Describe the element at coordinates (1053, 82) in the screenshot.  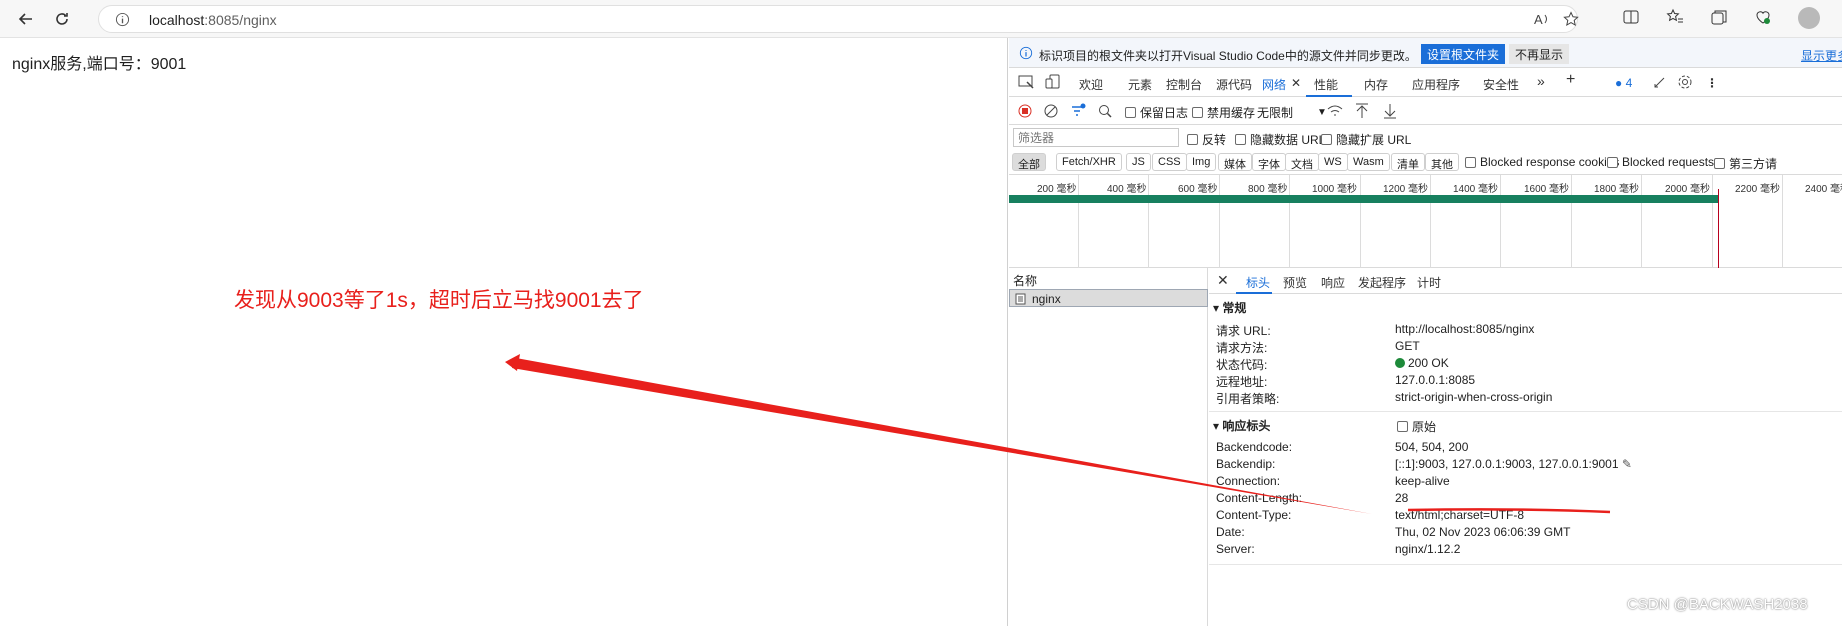
I see `device-emulation-icon` at that location.